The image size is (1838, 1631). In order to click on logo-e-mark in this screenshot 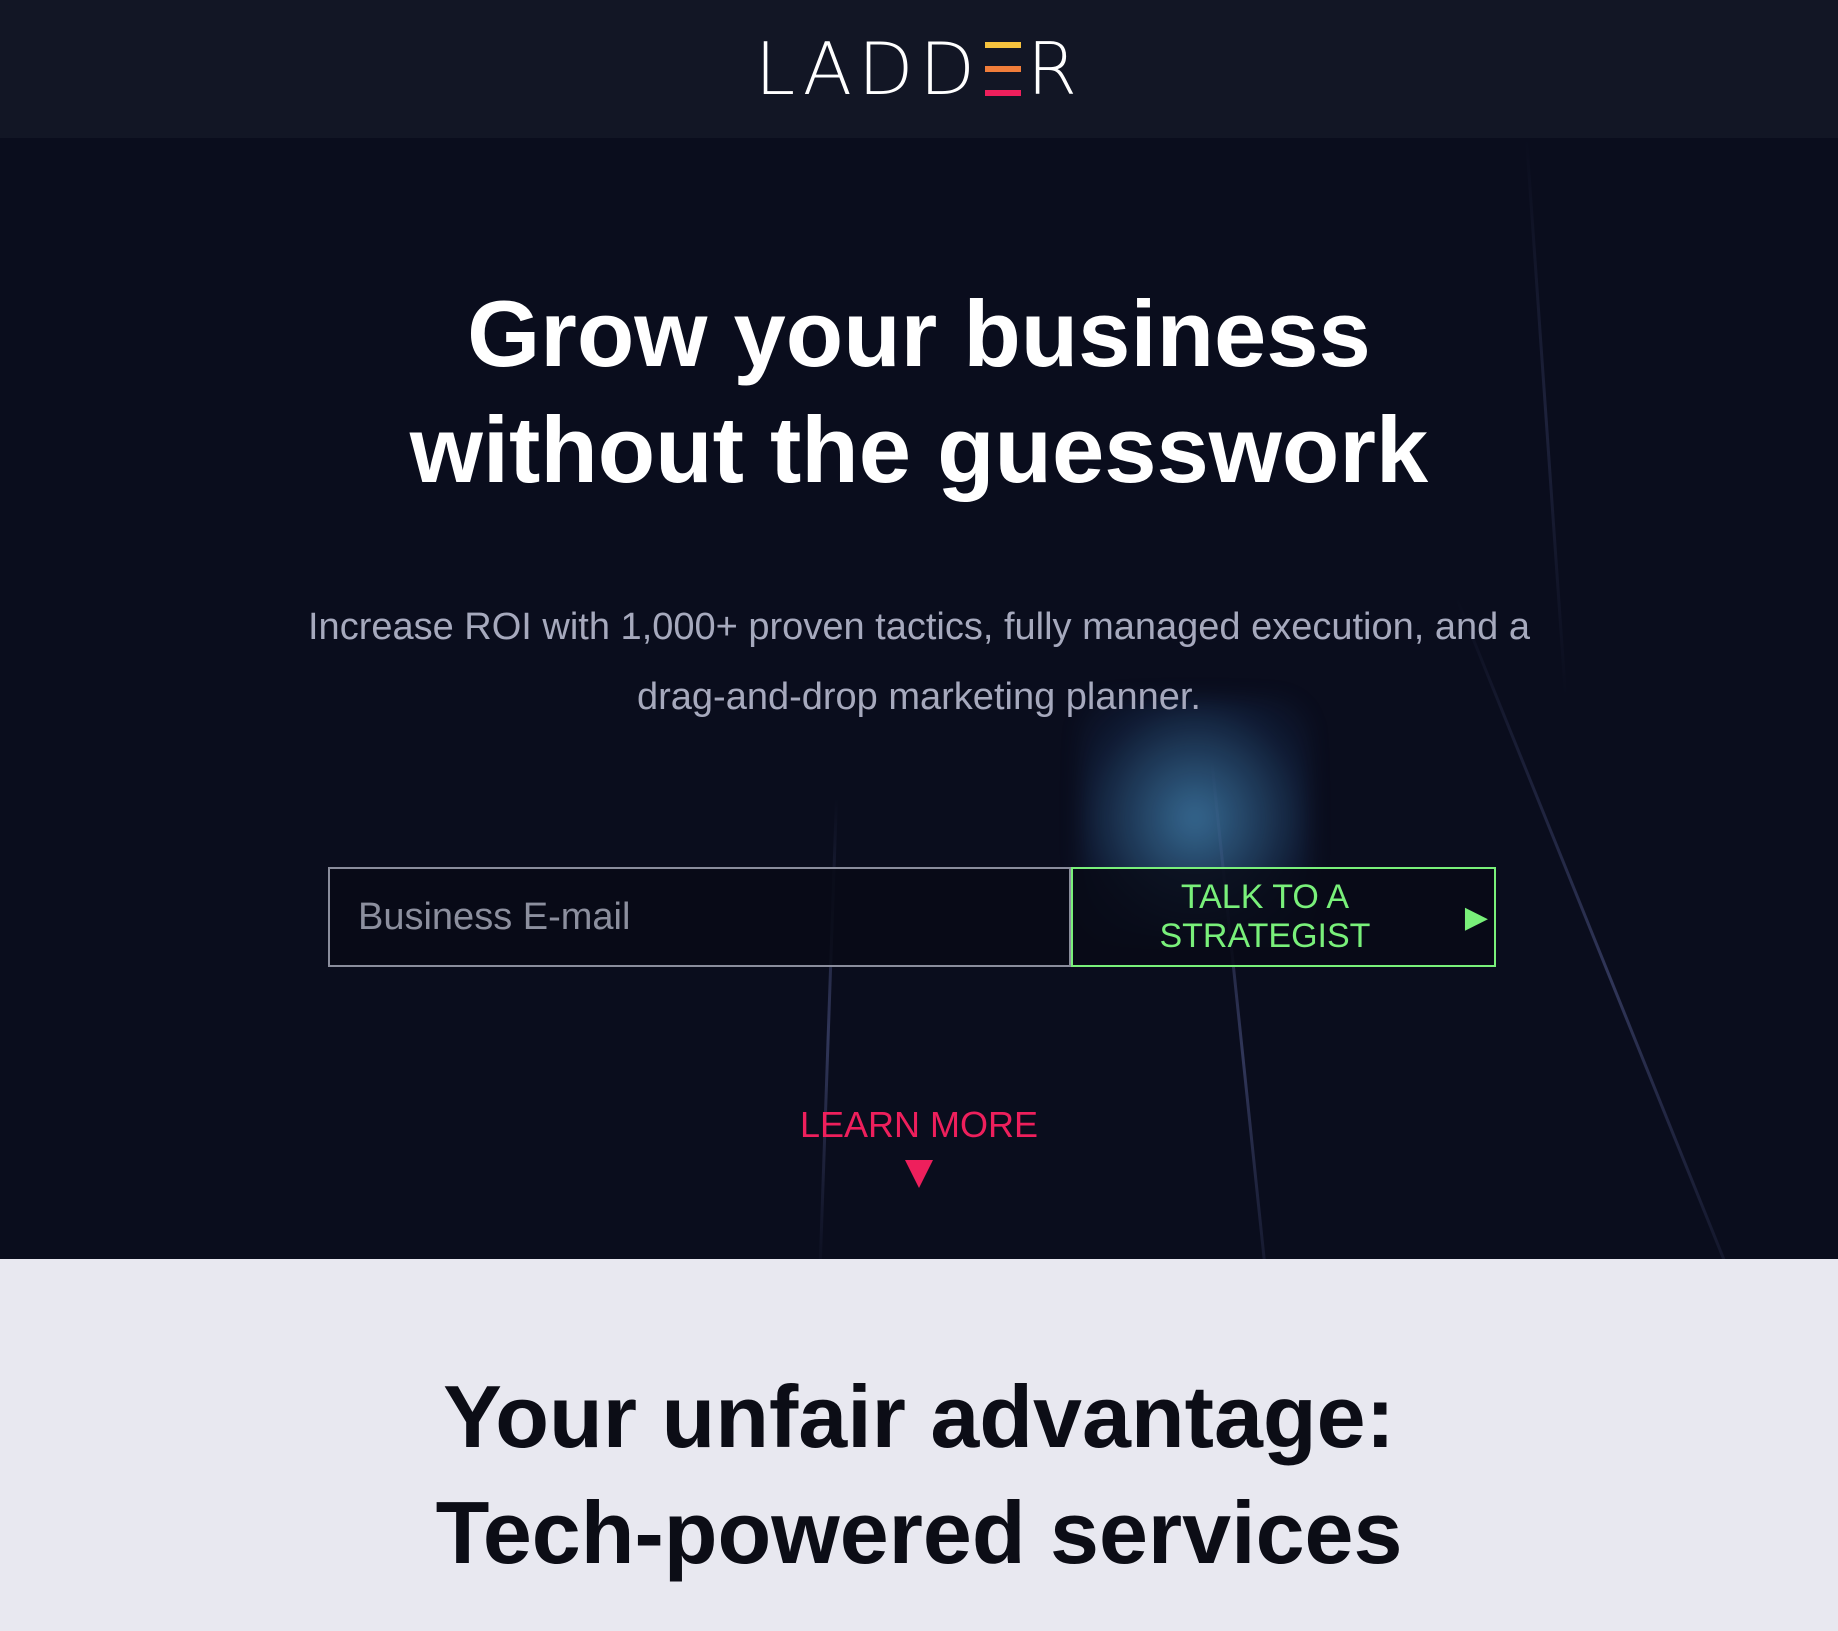, I will do `click(1002, 69)`.